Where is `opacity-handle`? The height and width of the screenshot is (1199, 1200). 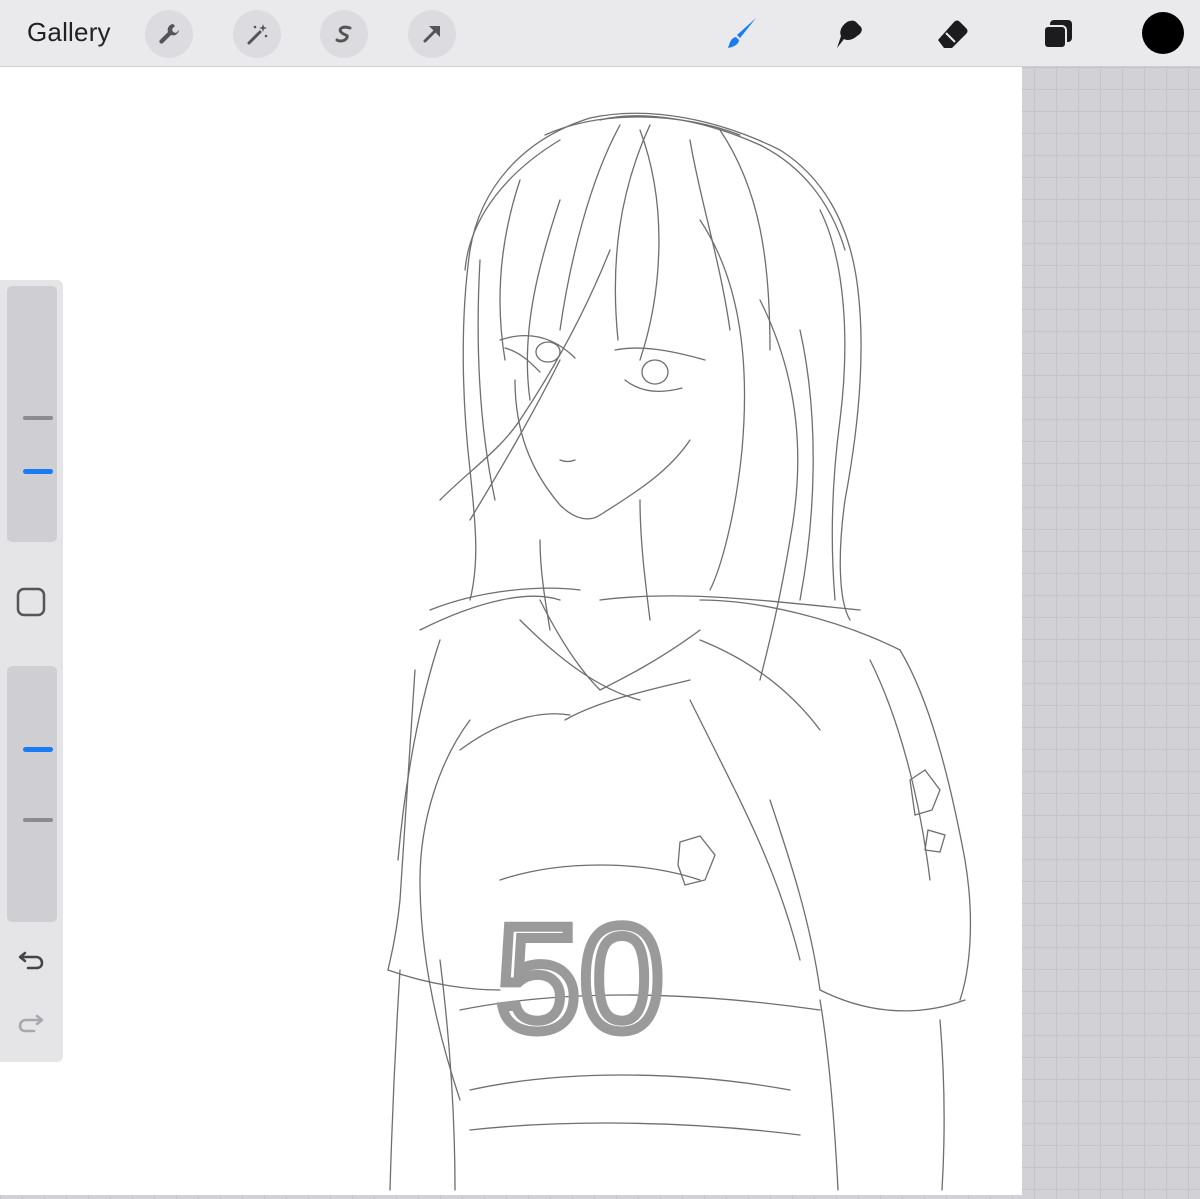
opacity-handle is located at coordinates (38, 749).